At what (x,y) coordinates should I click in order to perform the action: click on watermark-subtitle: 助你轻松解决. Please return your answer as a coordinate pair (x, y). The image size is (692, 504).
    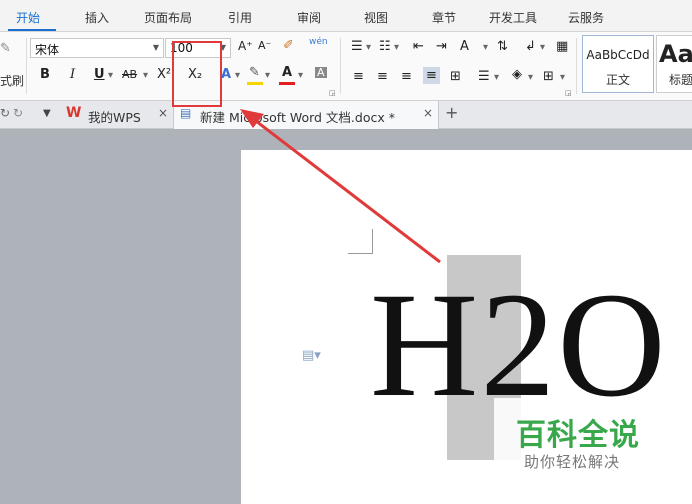
    Looking at the image, I should click on (572, 462).